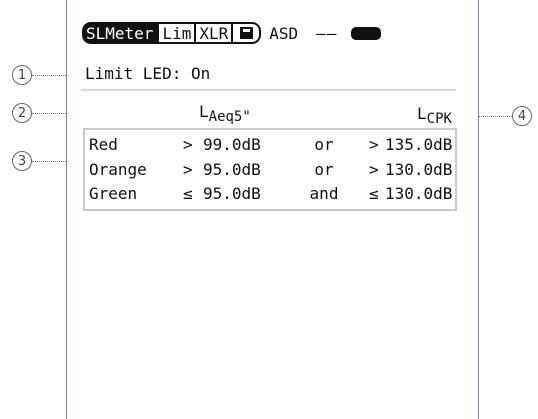 The width and height of the screenshot is (538, 419). Describe the element at coordinates (268, 90) in the screenshot. I see `divider` at that location.